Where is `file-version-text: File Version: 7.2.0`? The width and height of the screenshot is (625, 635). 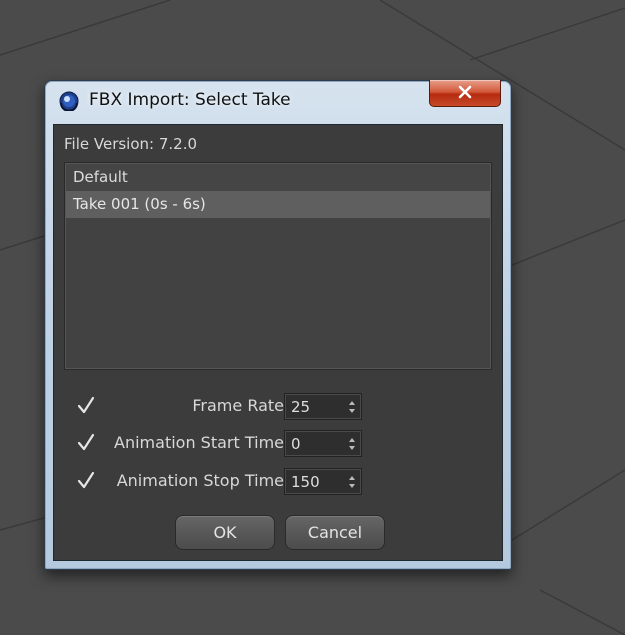
file-version-text: File Version: 7.2.0 is located at coordinates (130, 144).